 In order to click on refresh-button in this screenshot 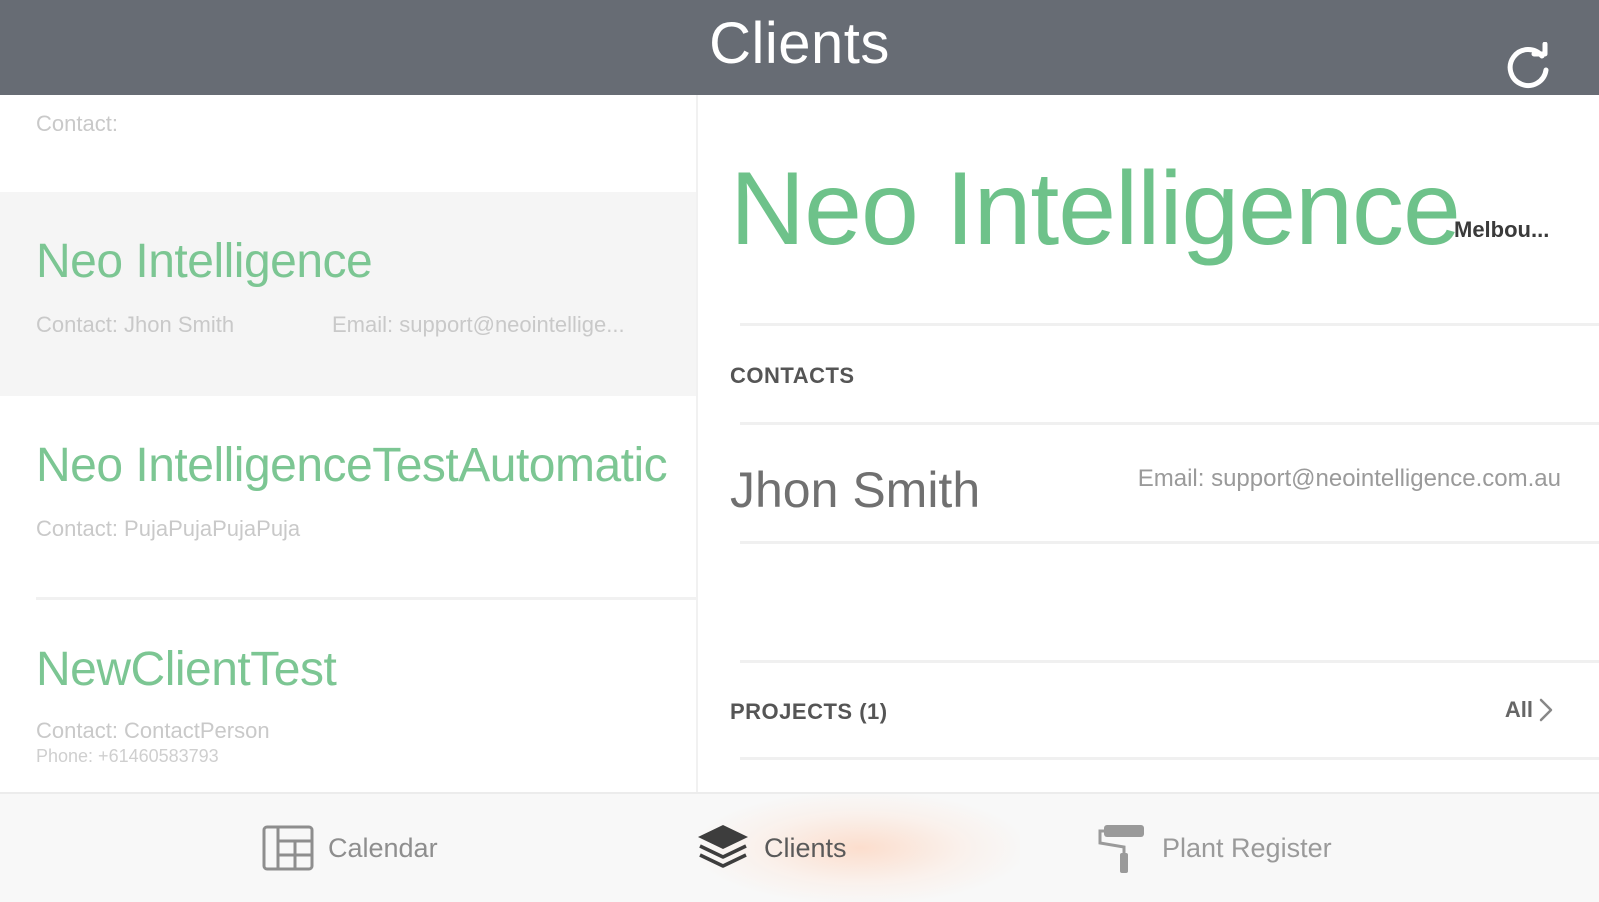, I will do `click(1528, 68)`.